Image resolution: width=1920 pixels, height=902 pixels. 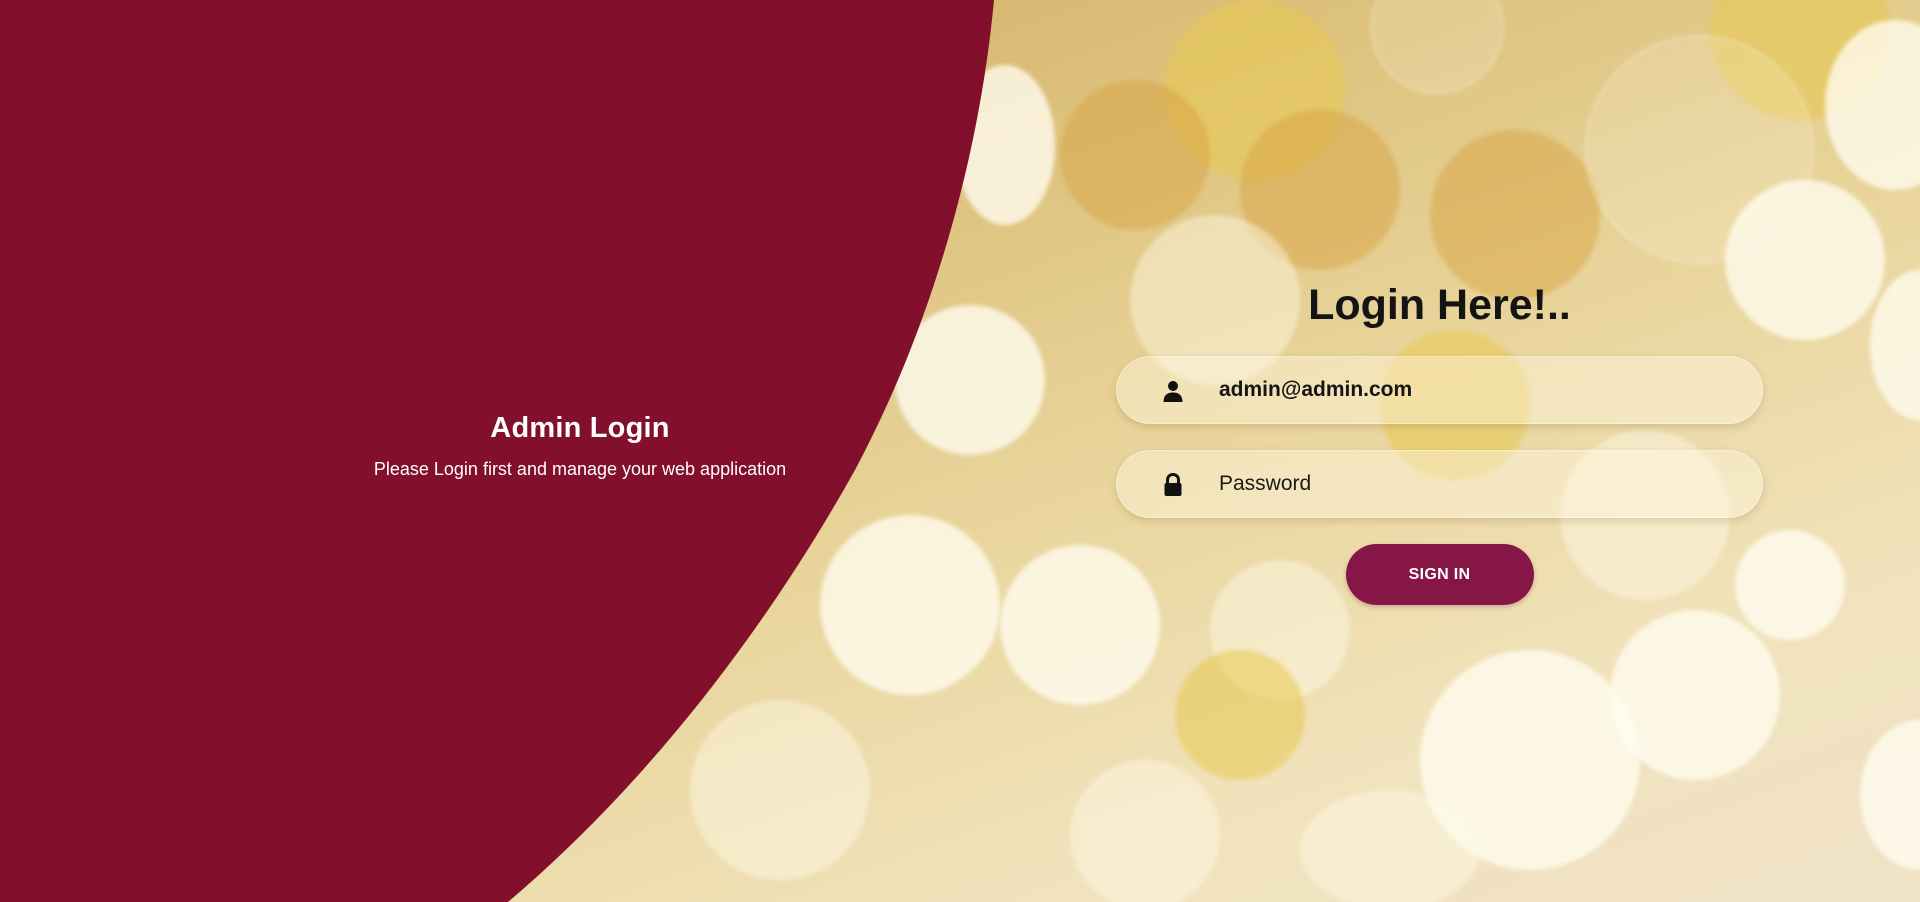 I want to click on login-form: Login Here!.. SIGN IN, so click(x=1439, y=442).